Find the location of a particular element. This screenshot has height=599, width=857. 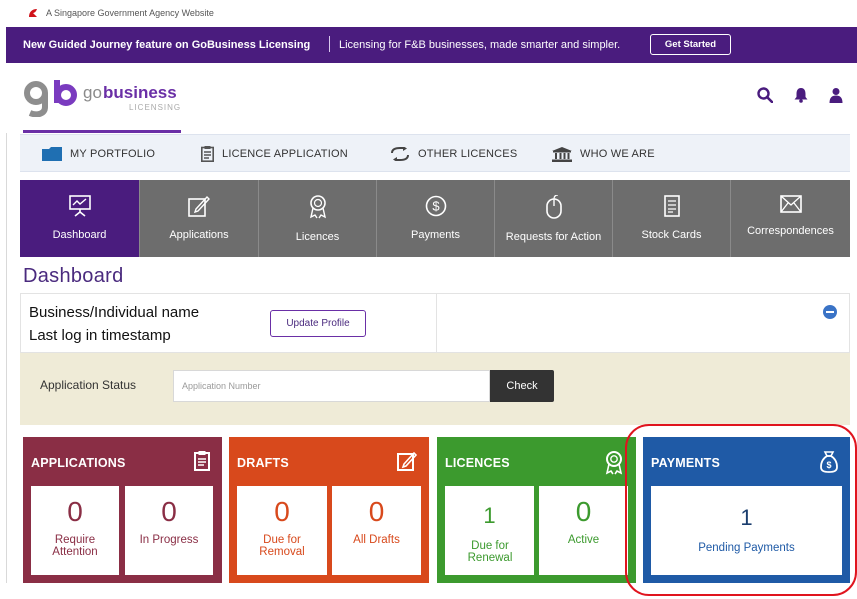

tile-label: Applications is located at coordinates (199, 235).